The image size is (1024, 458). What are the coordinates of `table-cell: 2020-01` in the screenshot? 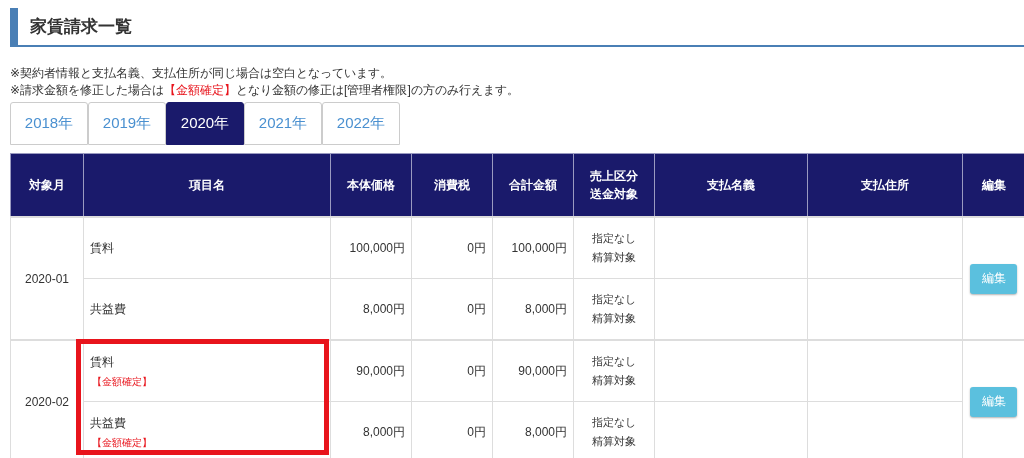 It's located at (47, 278).